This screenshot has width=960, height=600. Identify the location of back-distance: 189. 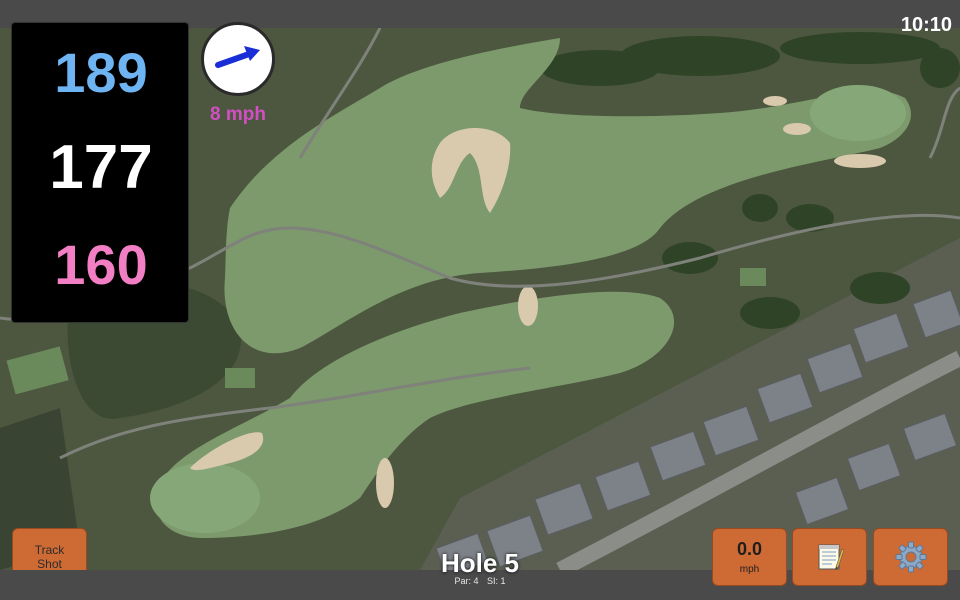
(101, 72).